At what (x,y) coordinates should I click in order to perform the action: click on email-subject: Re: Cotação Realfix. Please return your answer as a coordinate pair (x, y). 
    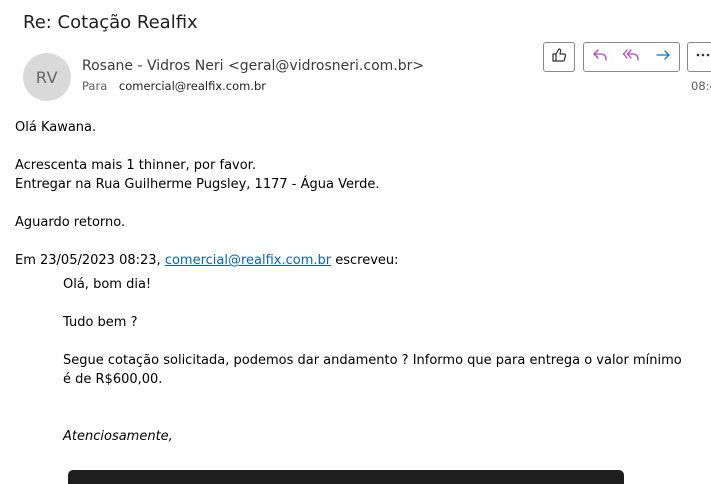
    Looking at the image, I should click on (110, 22).